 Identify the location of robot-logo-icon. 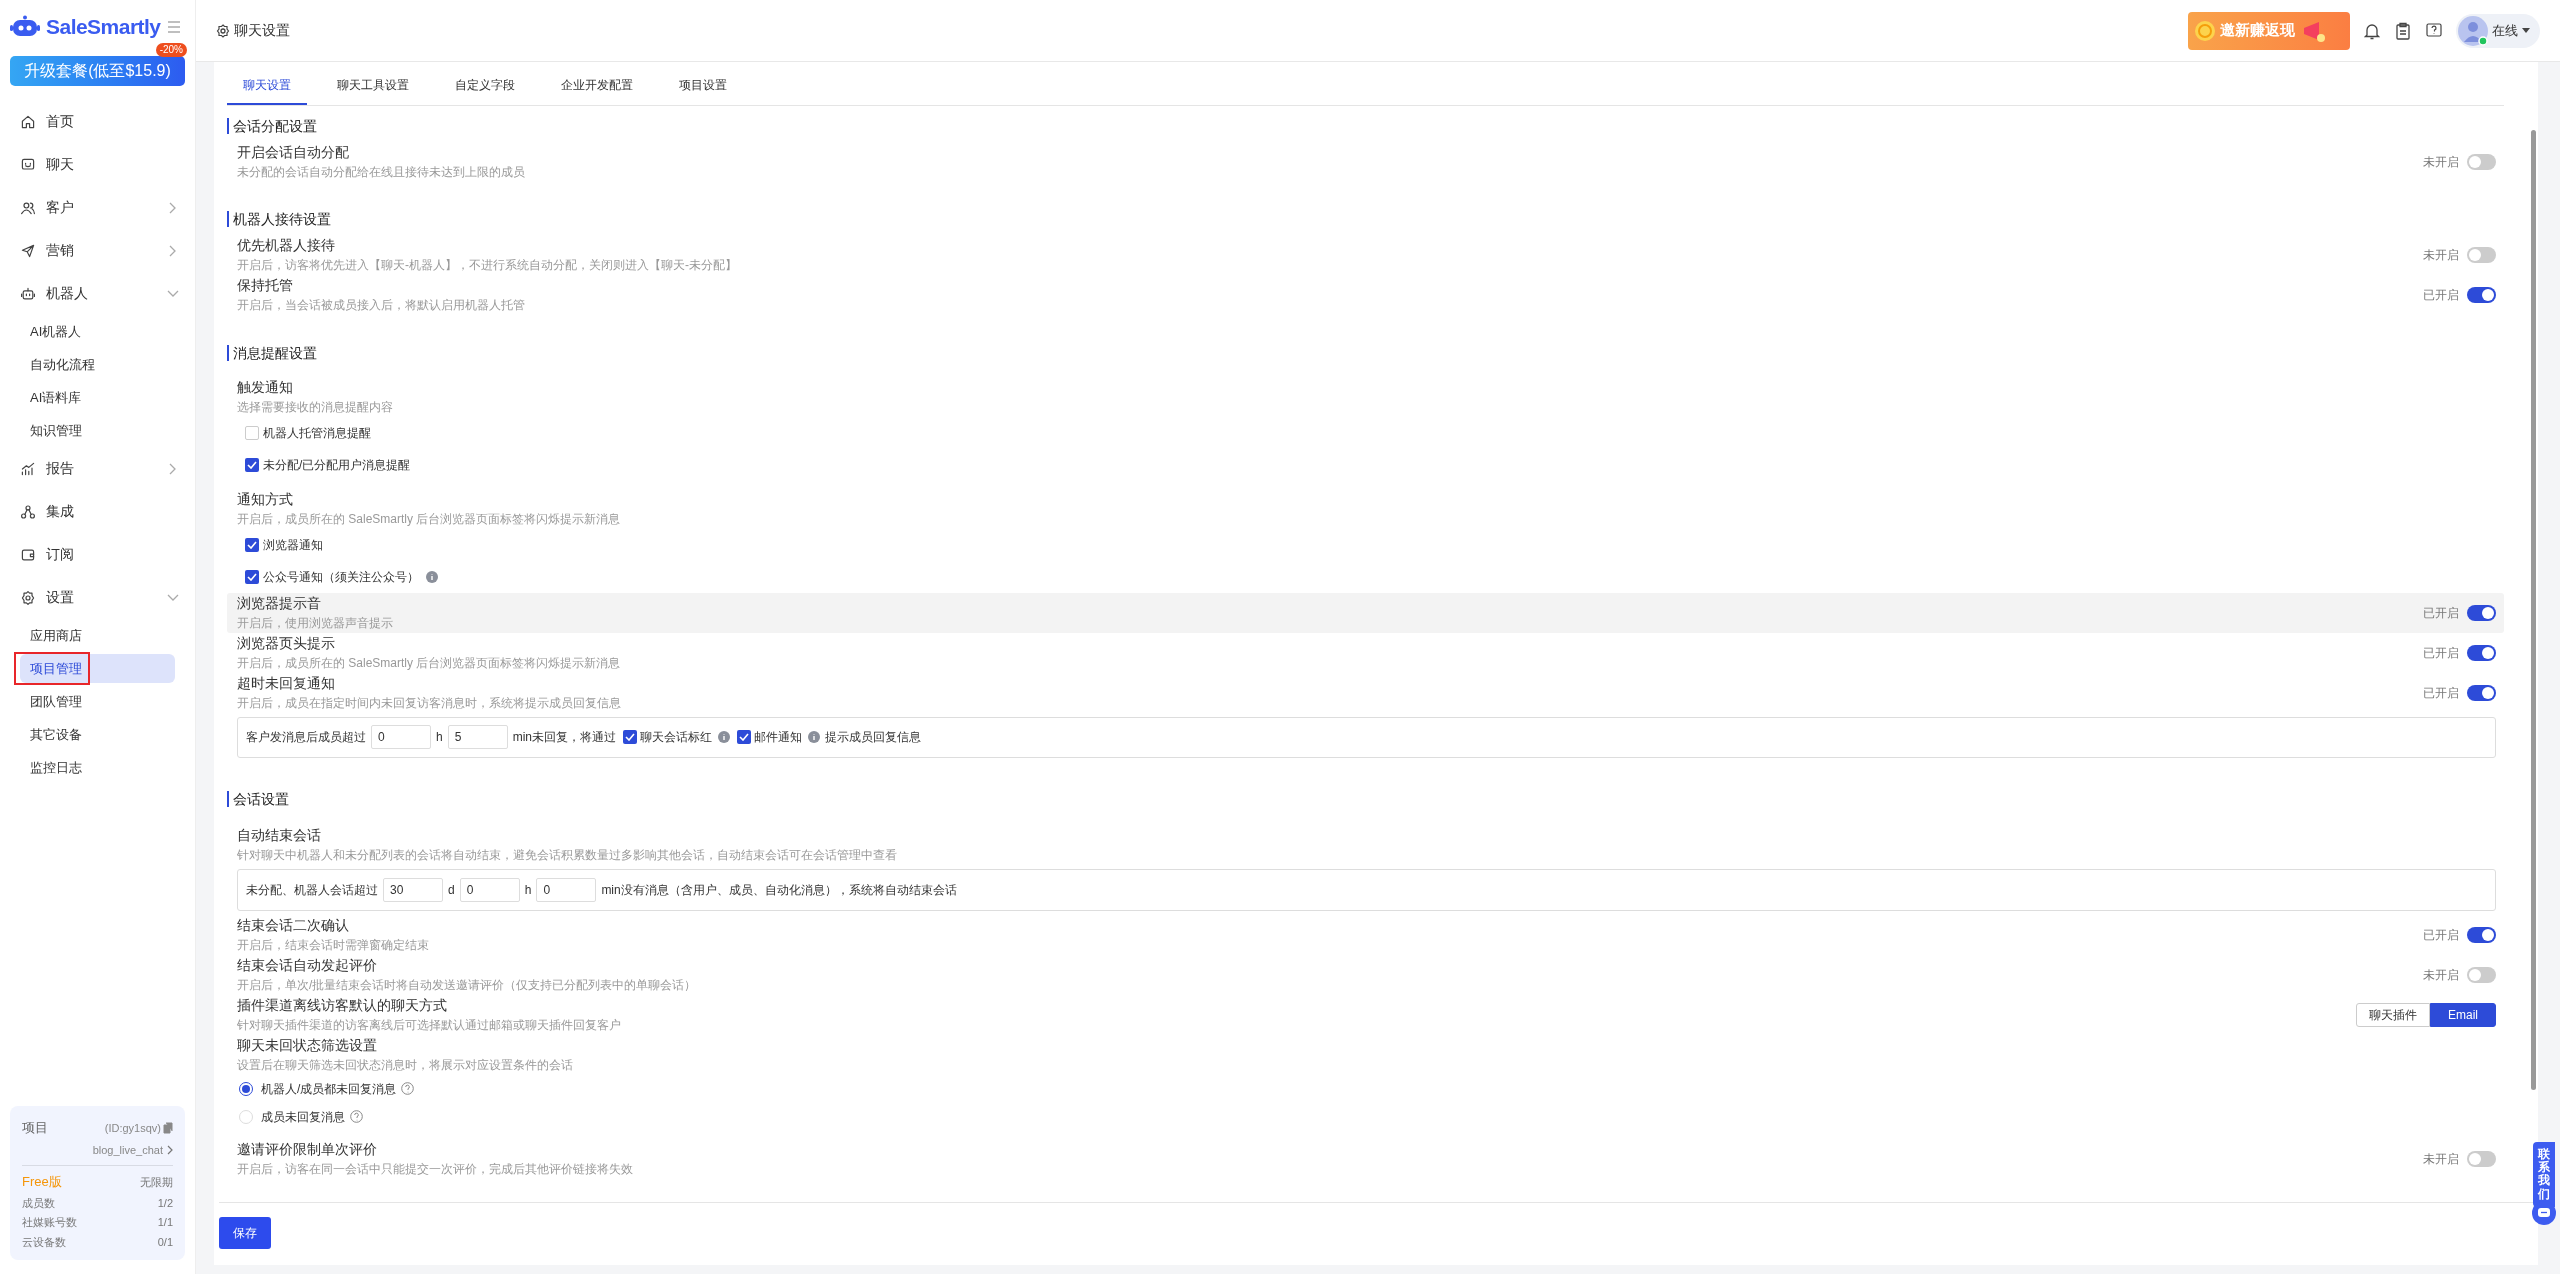
(25, 27).